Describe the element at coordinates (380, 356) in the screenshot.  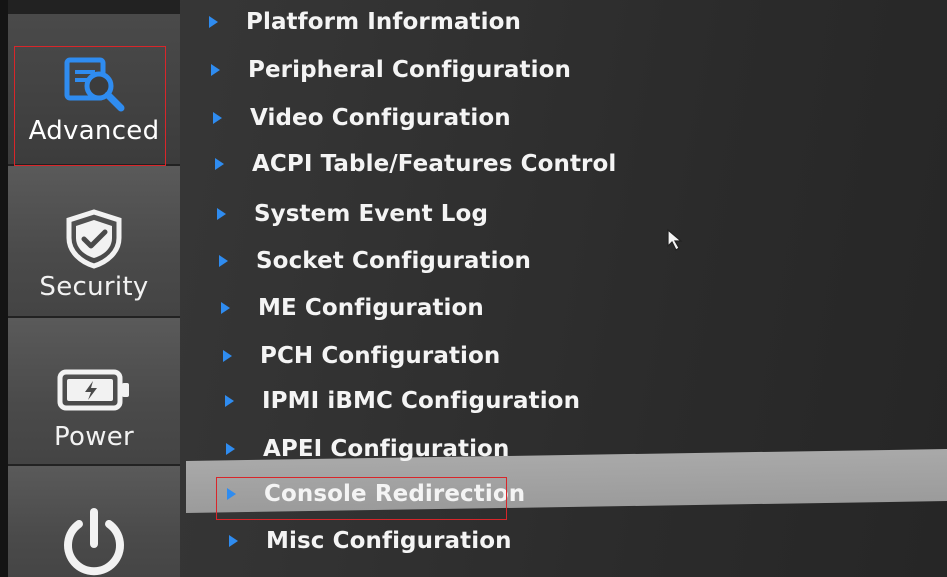
I see `menu-item-label: PCH Configuration` at that location.